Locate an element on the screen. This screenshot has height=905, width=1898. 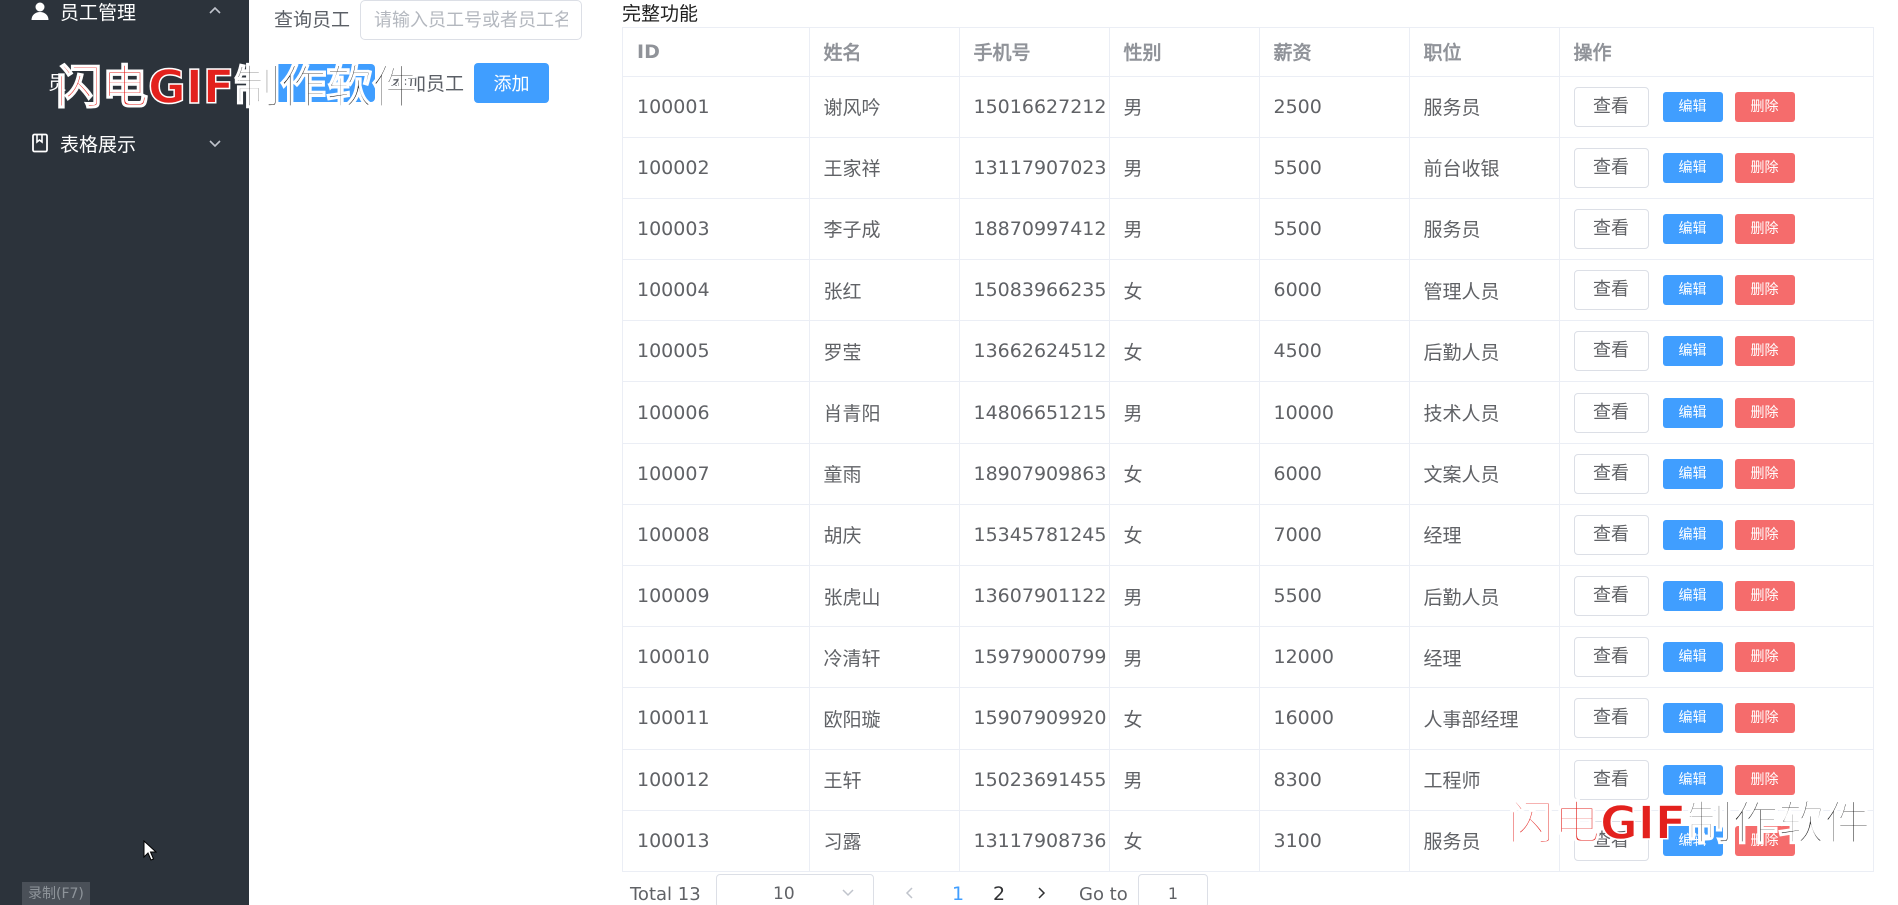
cell-name: 欧阳璇 is located at coordinates (884, 718).